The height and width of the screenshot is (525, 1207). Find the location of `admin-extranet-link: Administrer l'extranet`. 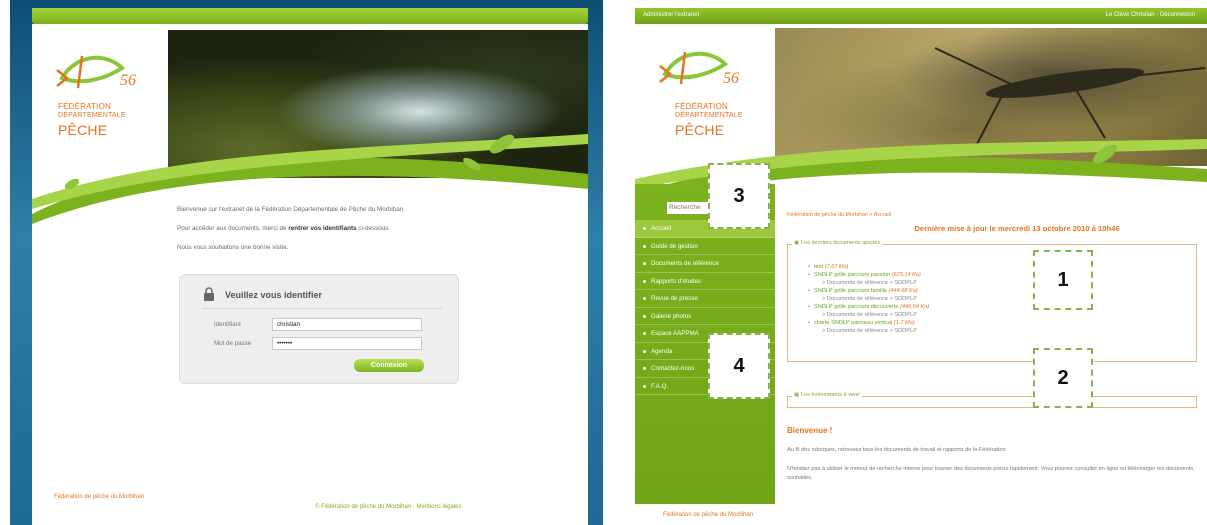

admin-extranet-link: Administrer l'extranet is located at coordinates (671, 15).